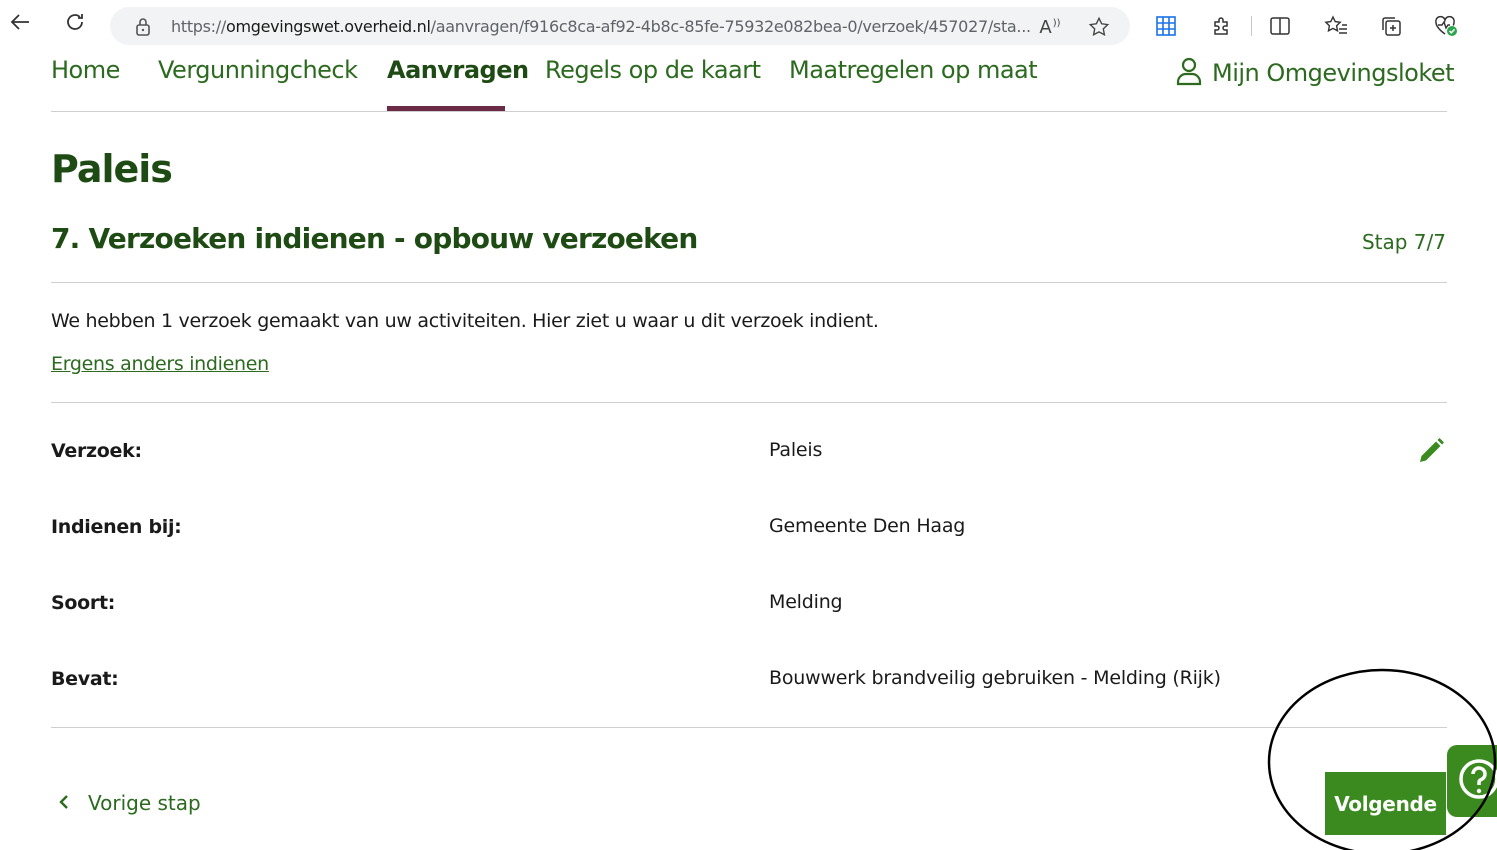 This screenshot has height=850, width=1497. Describe the element at coordinates (1189, 73) in the screenshot. I see `user-icon` at that location.